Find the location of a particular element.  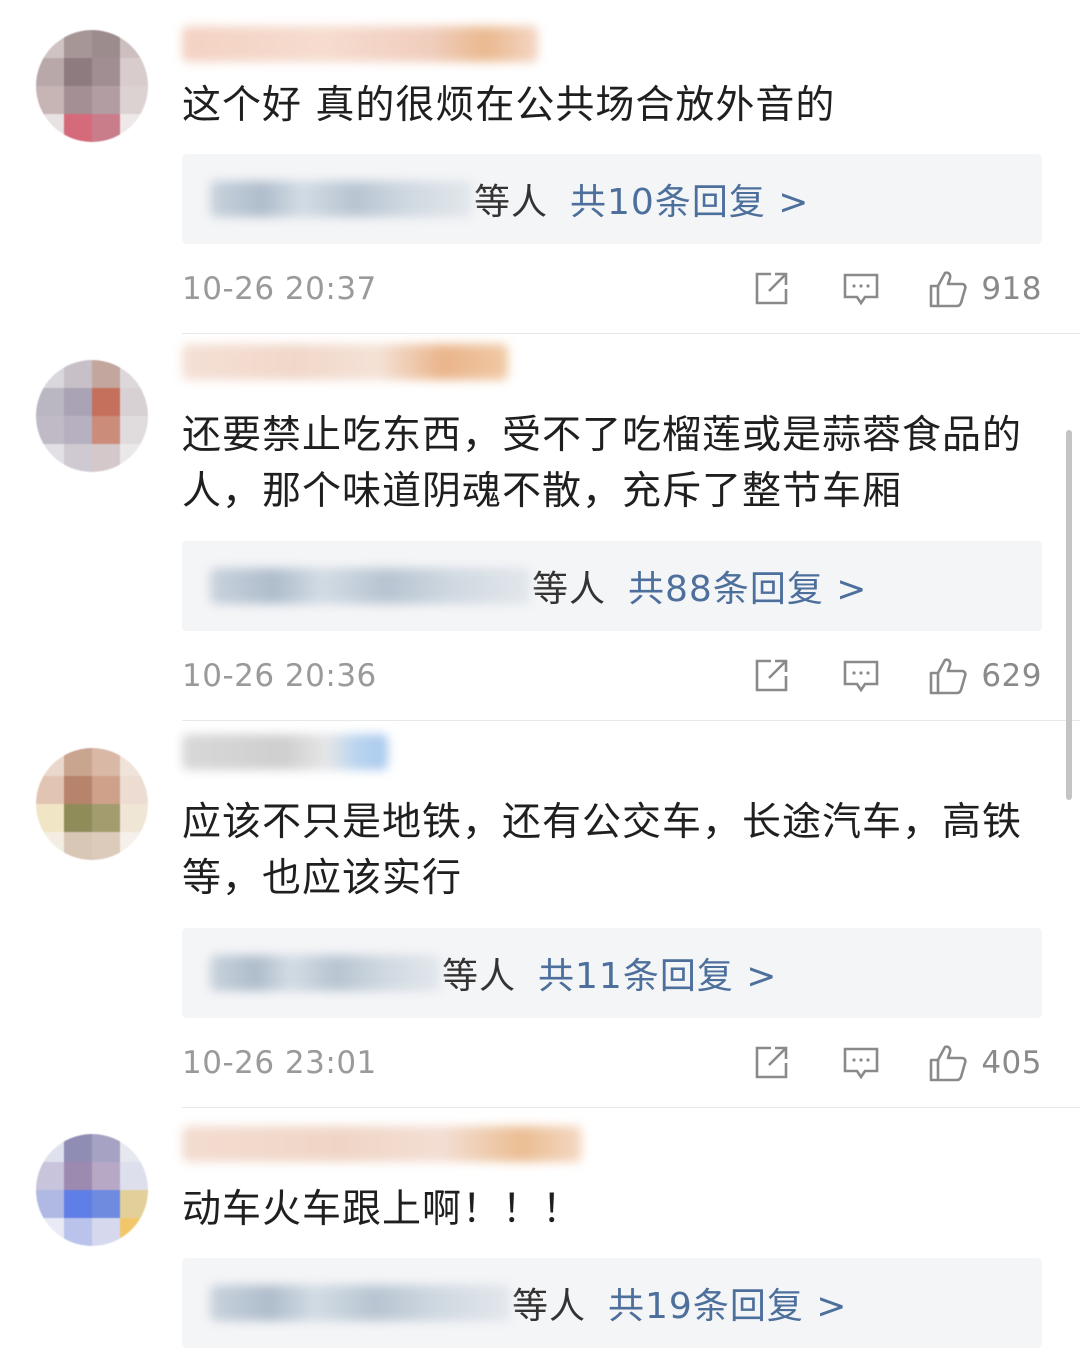

like-button: 629 is located at coordinates (984, 676).